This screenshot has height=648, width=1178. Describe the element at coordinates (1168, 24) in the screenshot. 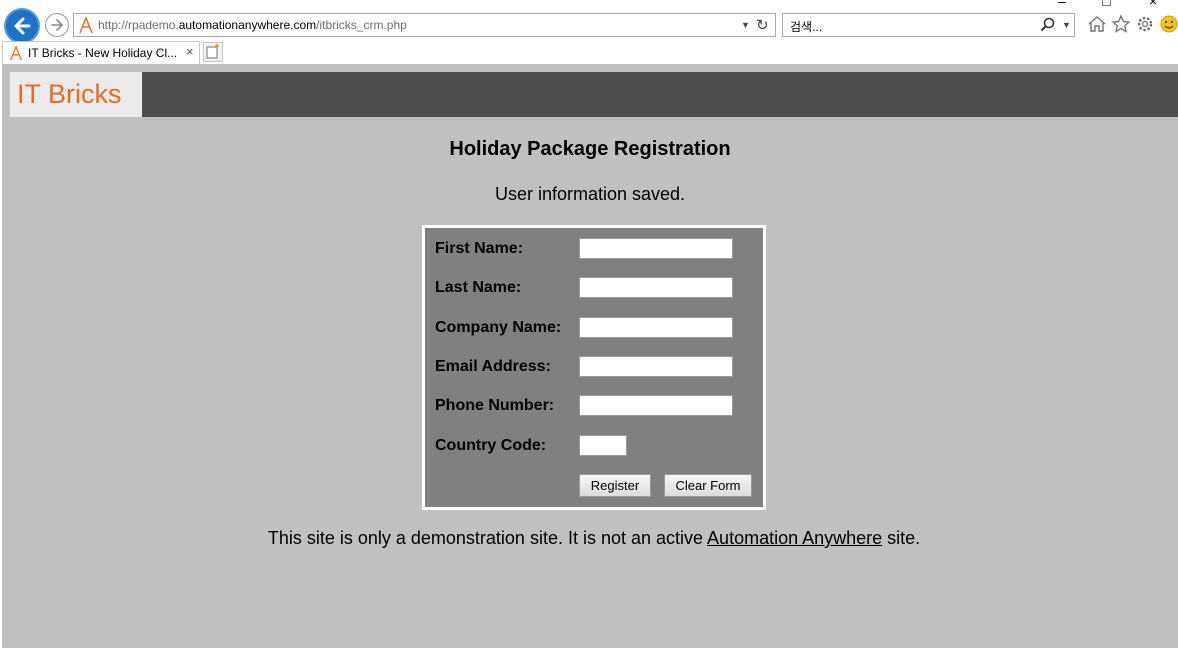

I see `smiley-feedback-icon` at that location.